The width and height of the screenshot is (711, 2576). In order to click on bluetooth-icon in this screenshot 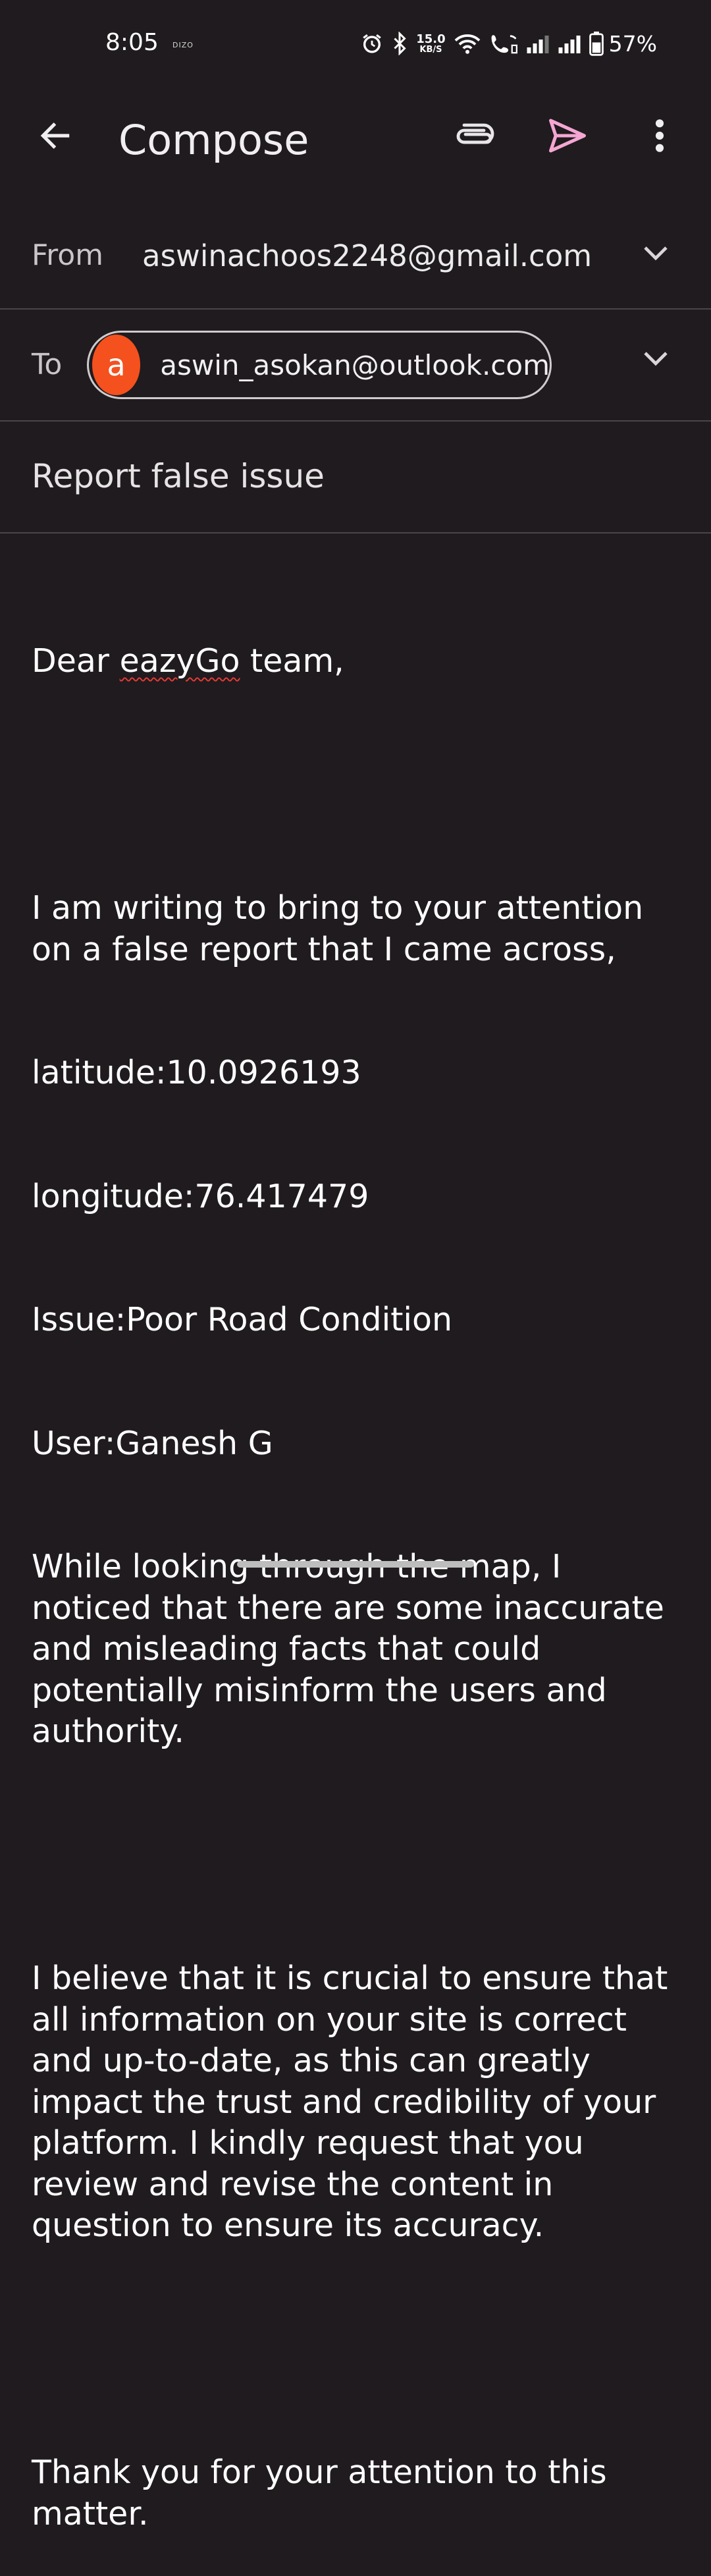, I will do `click(400, 43)`.